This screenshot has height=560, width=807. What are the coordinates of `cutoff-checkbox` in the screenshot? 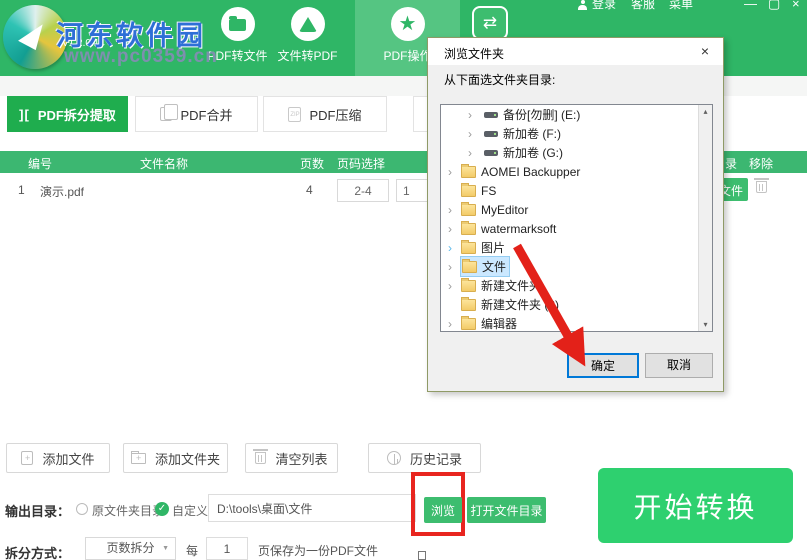 It's located at (422, 555).